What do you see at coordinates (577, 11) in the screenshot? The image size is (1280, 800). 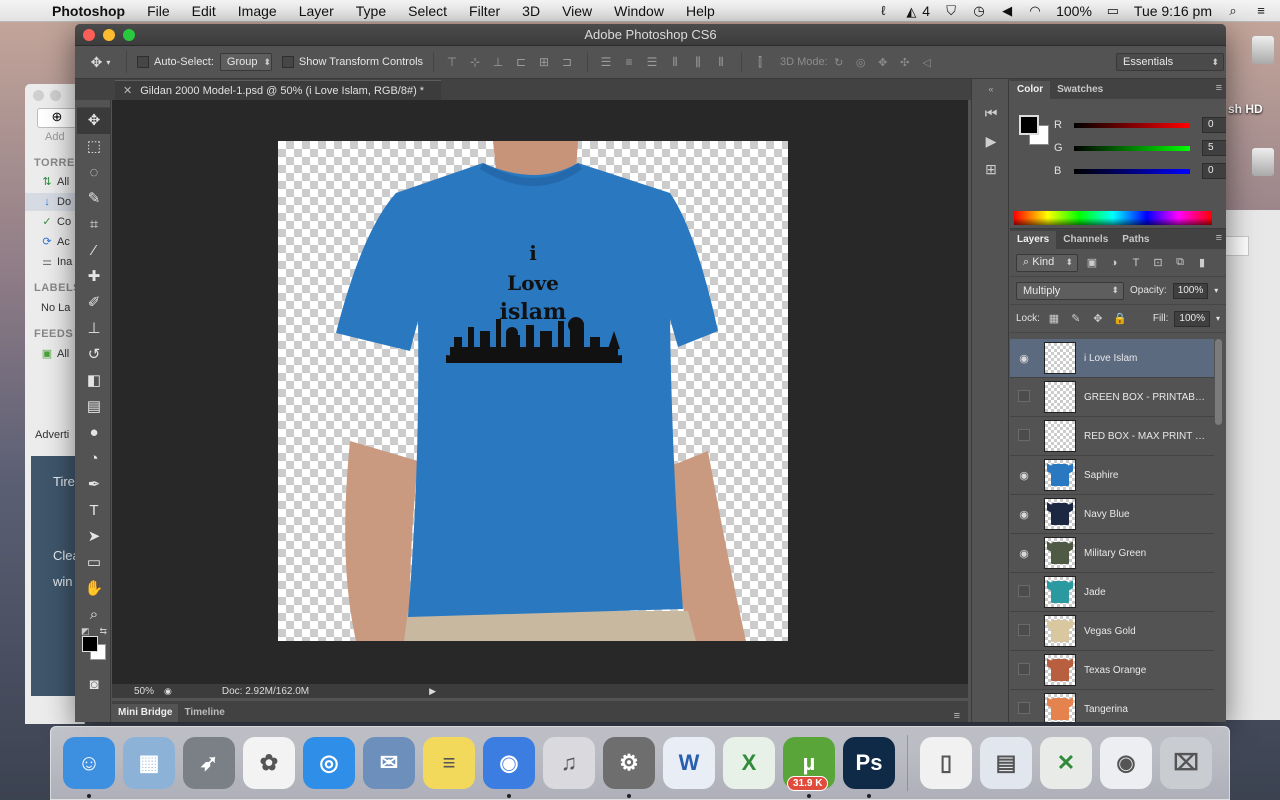 I see `menu-view: View` at bounding box center [577, 11].